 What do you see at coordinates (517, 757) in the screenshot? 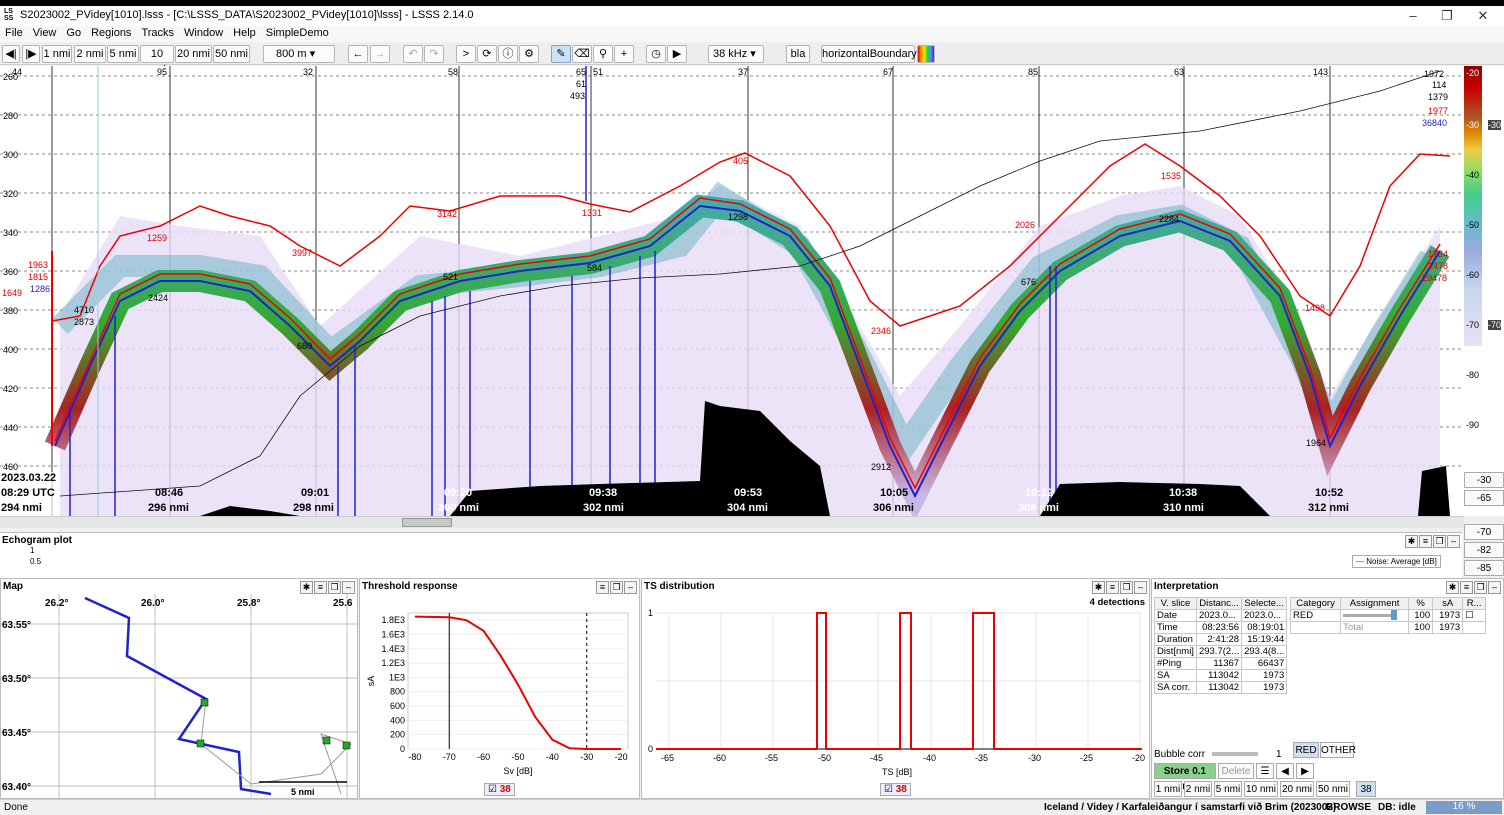
I see `x-tick-label: -50` at bounding box center [517, 757].